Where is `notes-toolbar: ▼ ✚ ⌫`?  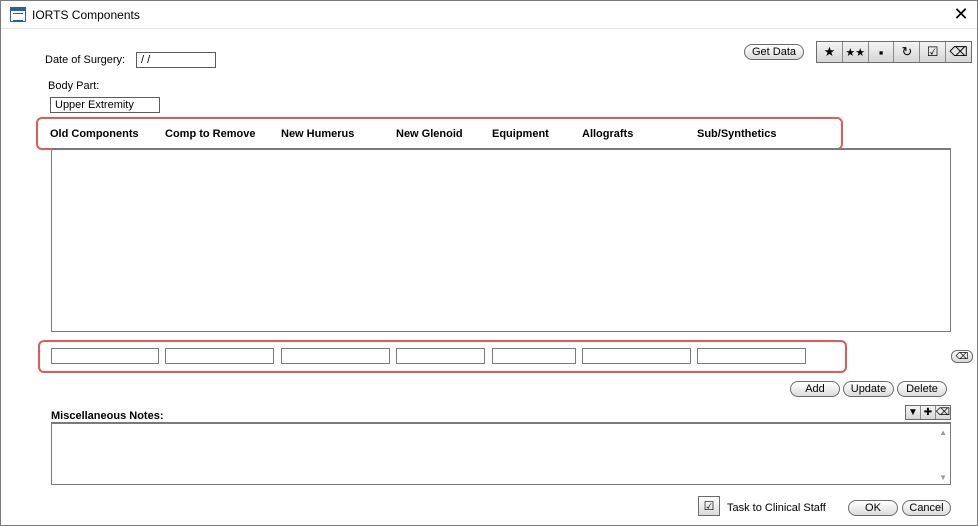 notes-toolbar: ▼ ✚ ⌫ is located at coordinates (928, 412).